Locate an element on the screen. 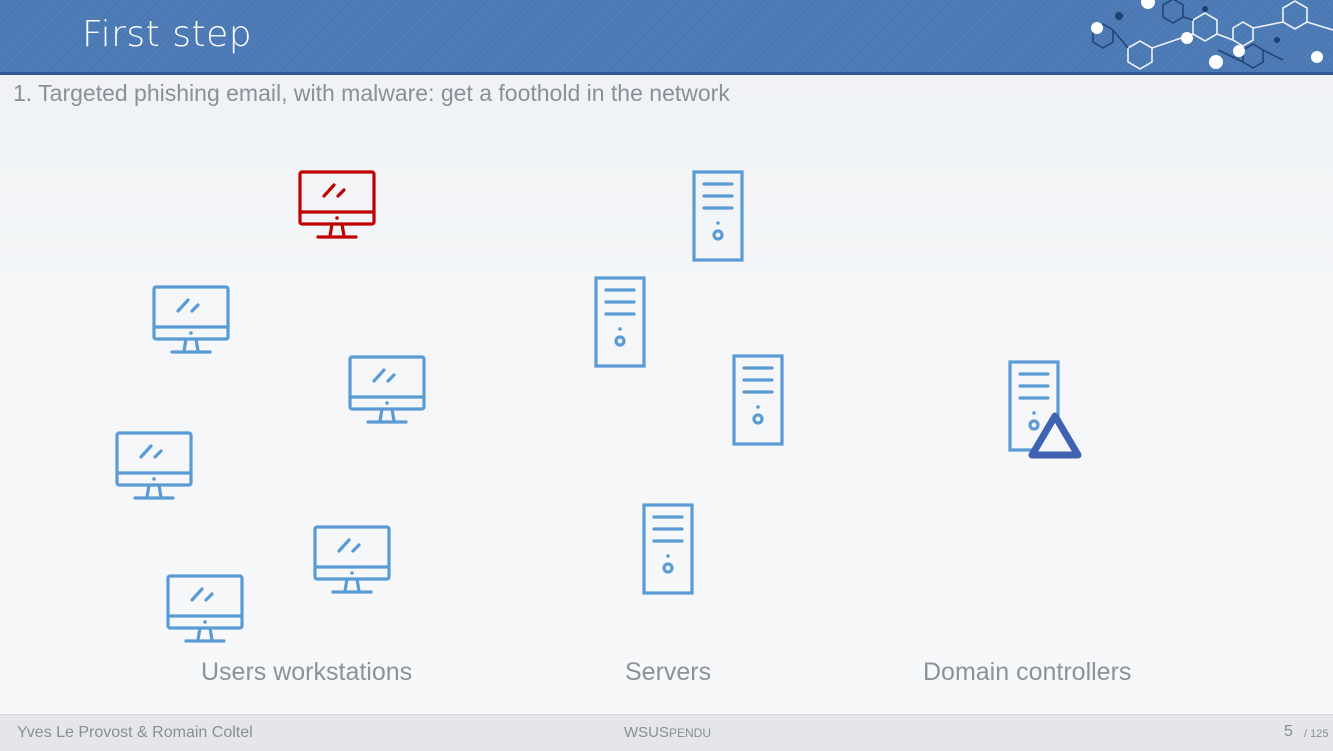 This screenshot has height=751, width=1333. slide-header: First step is located at coordinates (666, 37).